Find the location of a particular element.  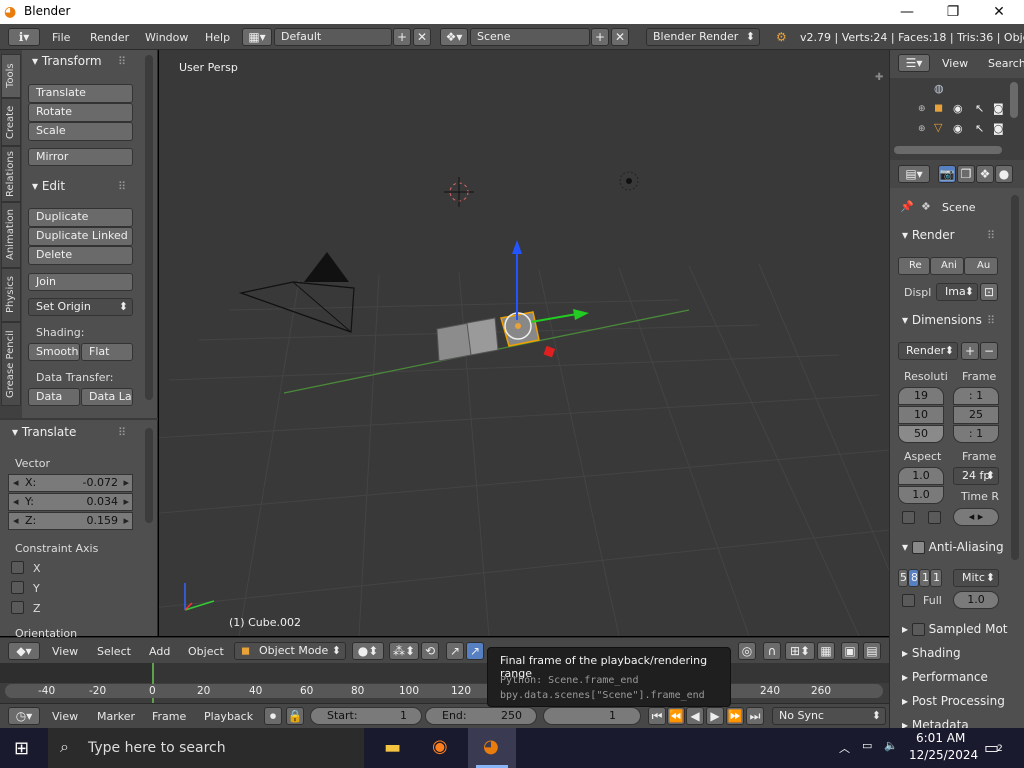

tab-tools: Tools is located at coordinates (11, 76).